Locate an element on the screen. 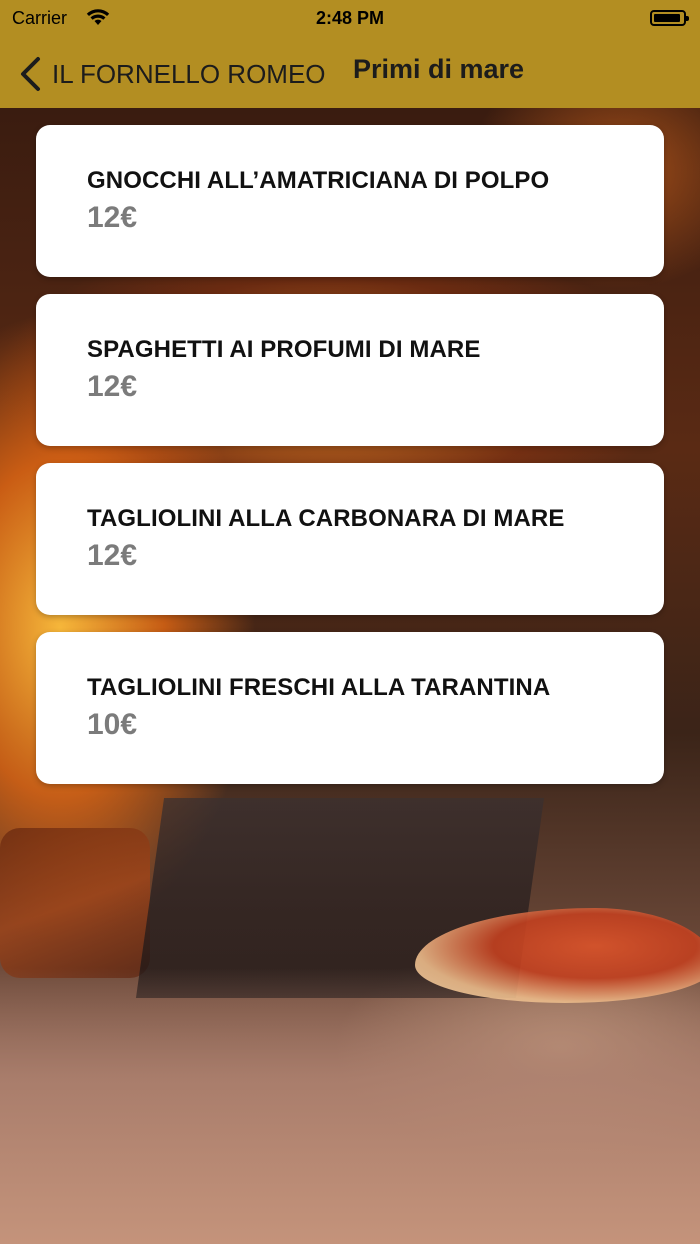 Image resolution: width=700 pixels, height=1244 pixels. back-button: IL FORNELLO ROMEO is located at coordinates (172, 74).